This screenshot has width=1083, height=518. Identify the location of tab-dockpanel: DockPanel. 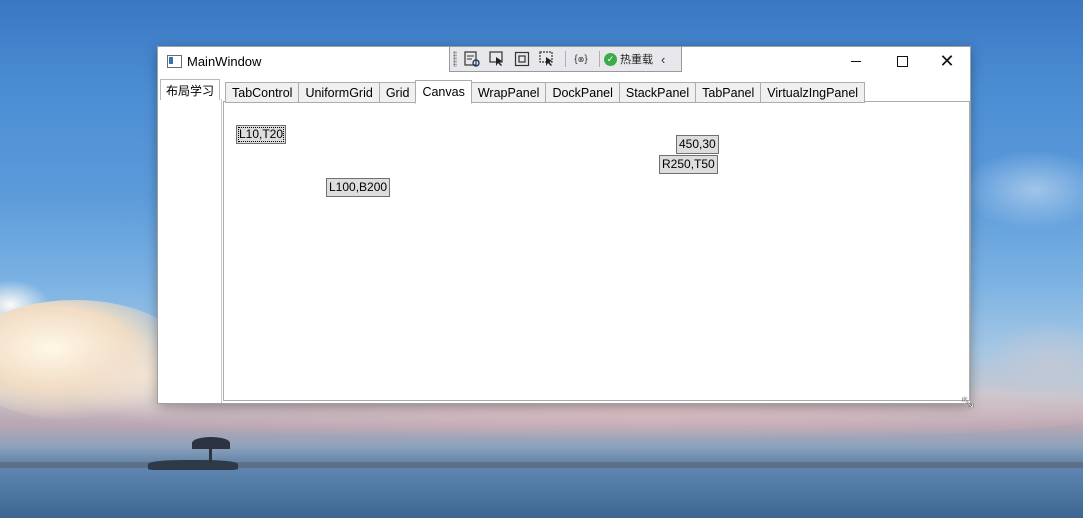
(582, 92).